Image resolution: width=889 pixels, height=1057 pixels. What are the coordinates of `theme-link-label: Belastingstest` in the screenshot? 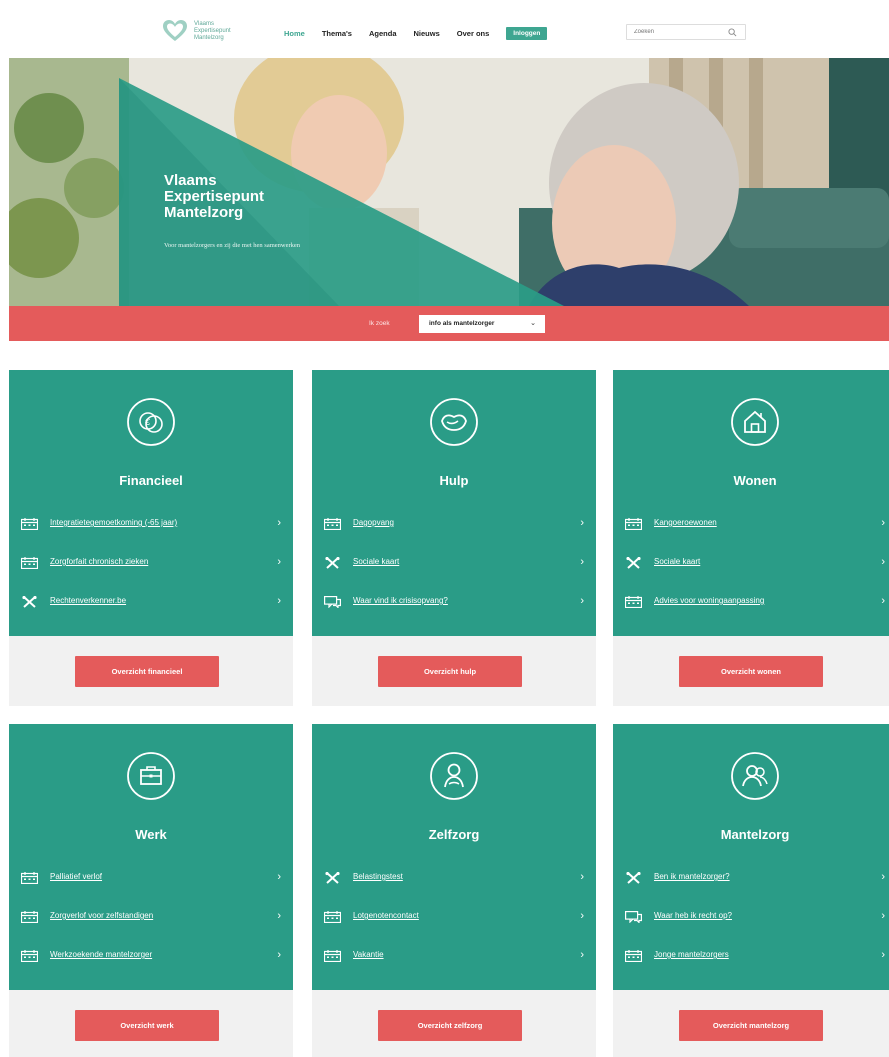 It's located at (378, 876).